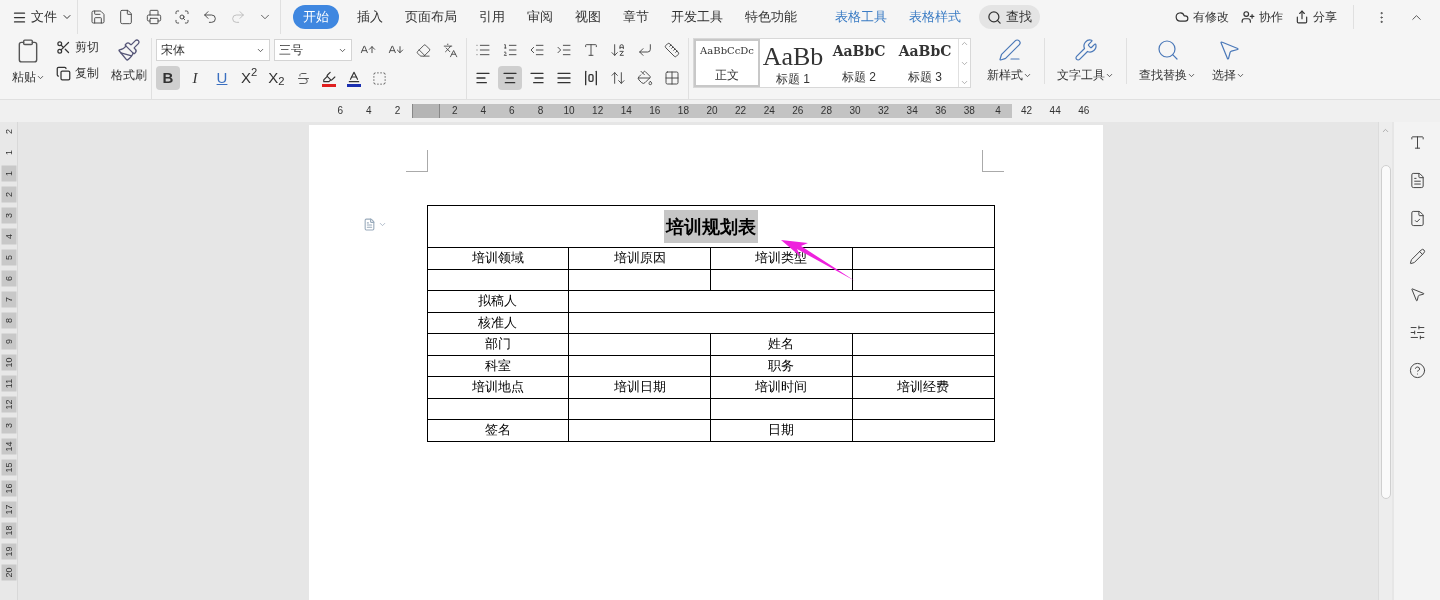 The image size is (1440, 600). Describe the element at coordinates (969, 111) in the screenshot. I see `ruler-number: 38` at that location.